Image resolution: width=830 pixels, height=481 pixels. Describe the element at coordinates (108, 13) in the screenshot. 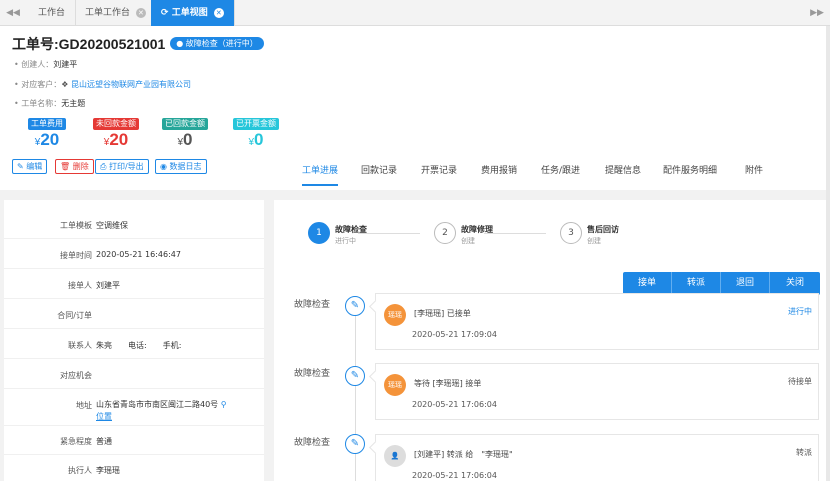

I see `tab-label: 工单工作台` at that location.